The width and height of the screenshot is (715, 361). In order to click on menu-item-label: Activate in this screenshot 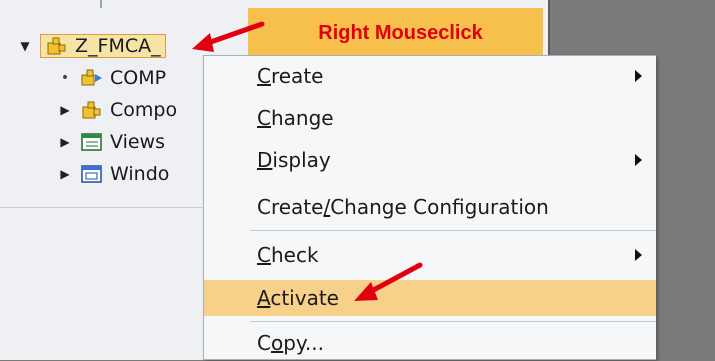, I will do `click(298, 298)`.